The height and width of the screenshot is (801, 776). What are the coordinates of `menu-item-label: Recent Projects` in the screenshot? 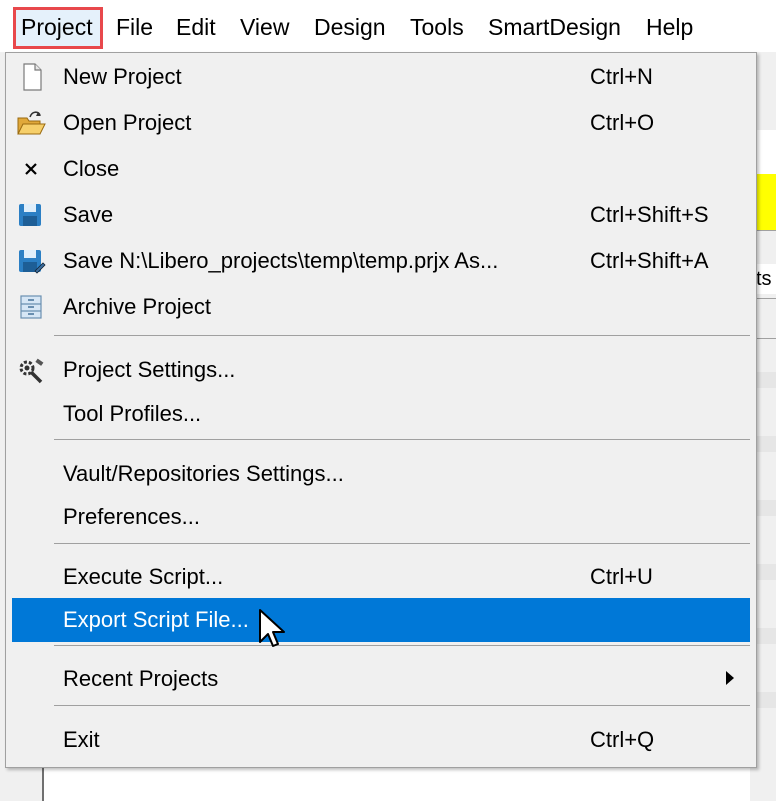 It's located at (141, 678).